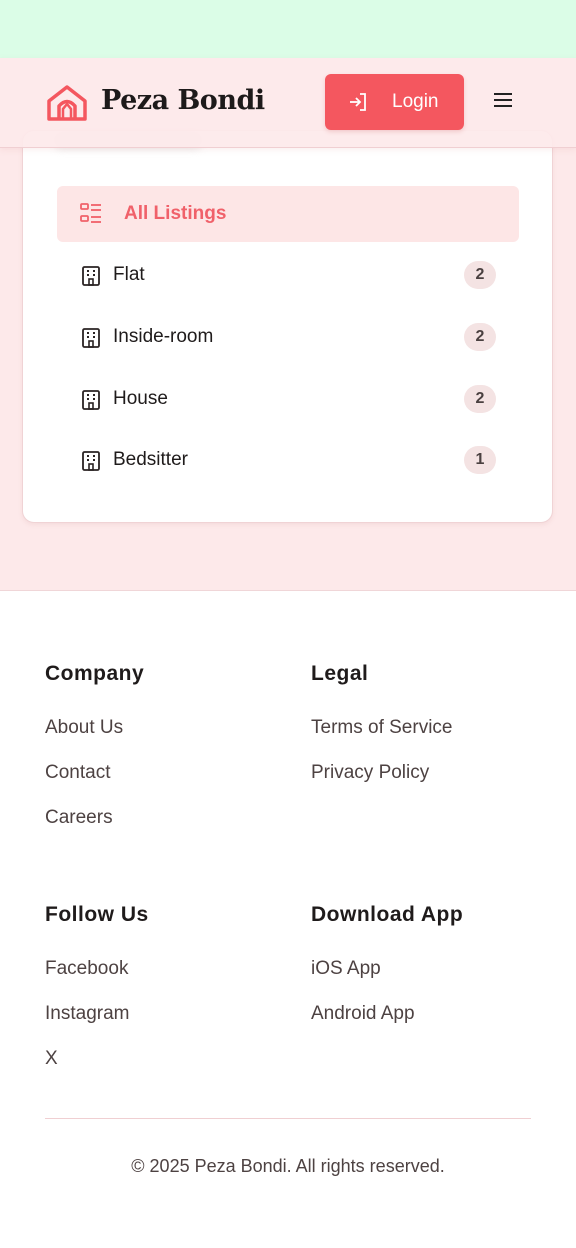  I want to click on footer-link-contact: Contact, so click(77, 773).